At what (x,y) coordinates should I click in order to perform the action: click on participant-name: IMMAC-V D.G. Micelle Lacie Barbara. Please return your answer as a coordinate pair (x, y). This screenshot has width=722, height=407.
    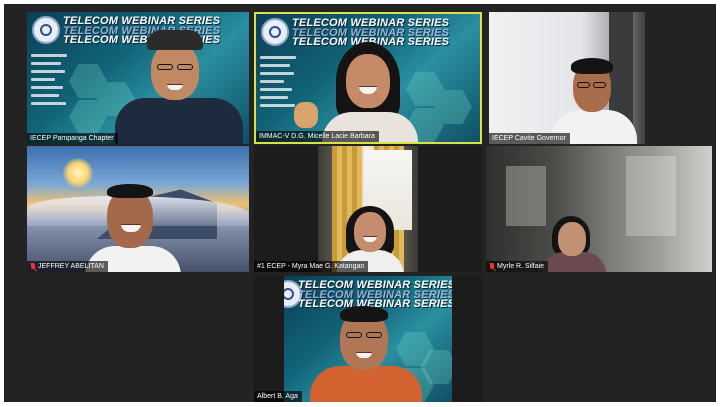
    Looking at the image, I should click on (317, 136).